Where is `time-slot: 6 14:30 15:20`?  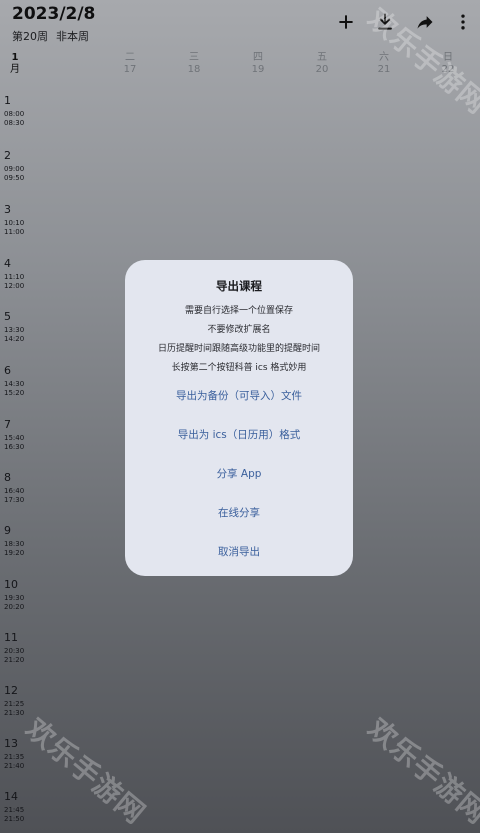 time-slot: 6 14:30 15:20 is located at coordinates (18, 381).